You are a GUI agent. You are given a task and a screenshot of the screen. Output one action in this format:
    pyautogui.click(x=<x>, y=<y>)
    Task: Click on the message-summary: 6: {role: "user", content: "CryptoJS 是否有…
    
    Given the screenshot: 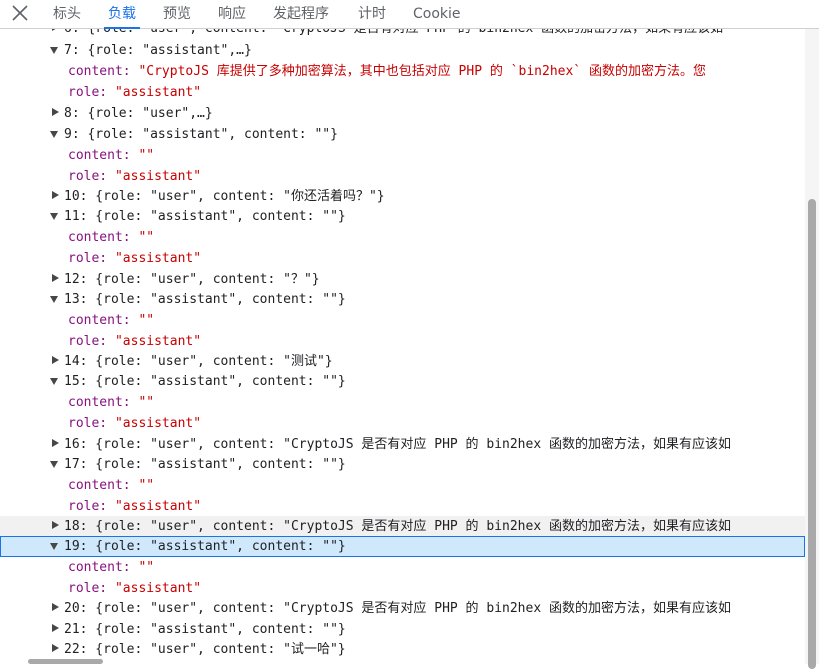 What is the action you would take?
    pyautogui.click(x=393, y=34)
    